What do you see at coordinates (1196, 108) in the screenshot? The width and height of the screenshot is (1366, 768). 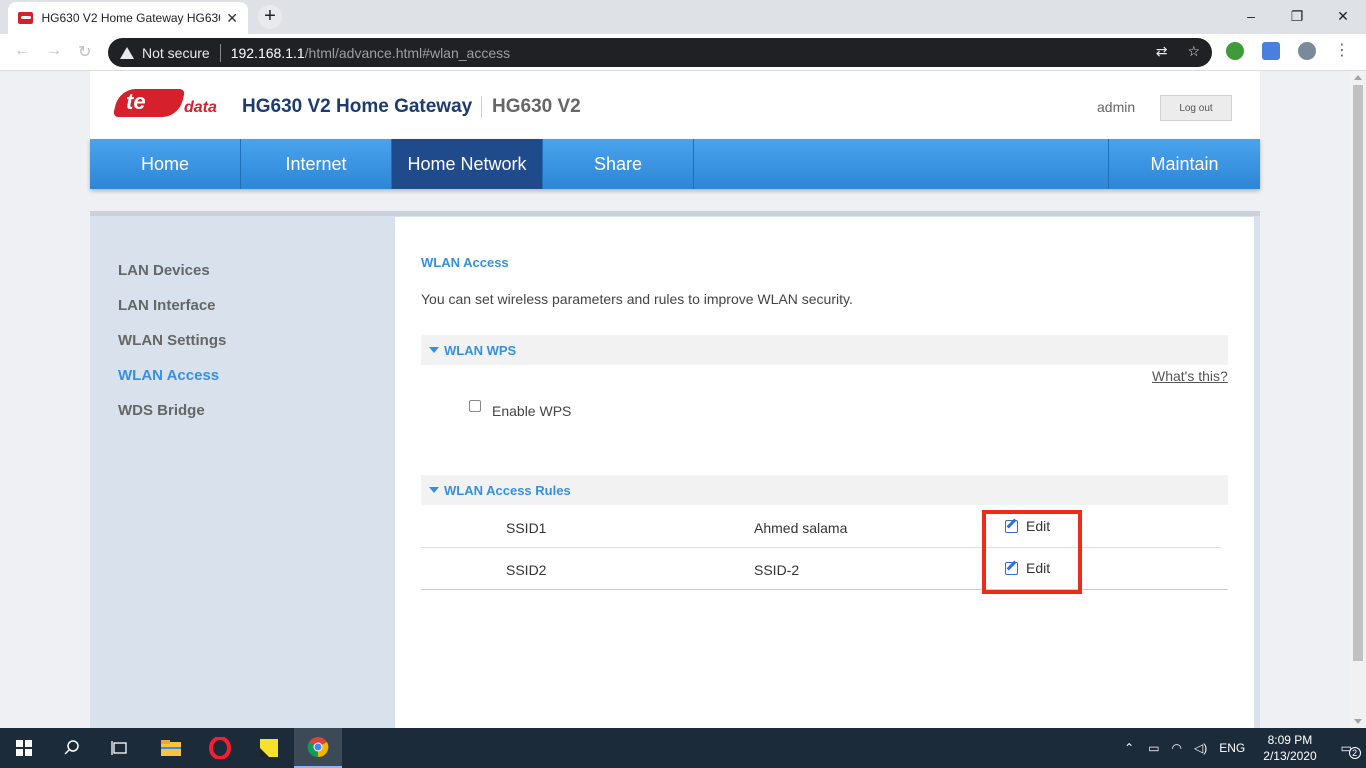 I see `logout-button: Log out` at bounding box center [1196, 108].